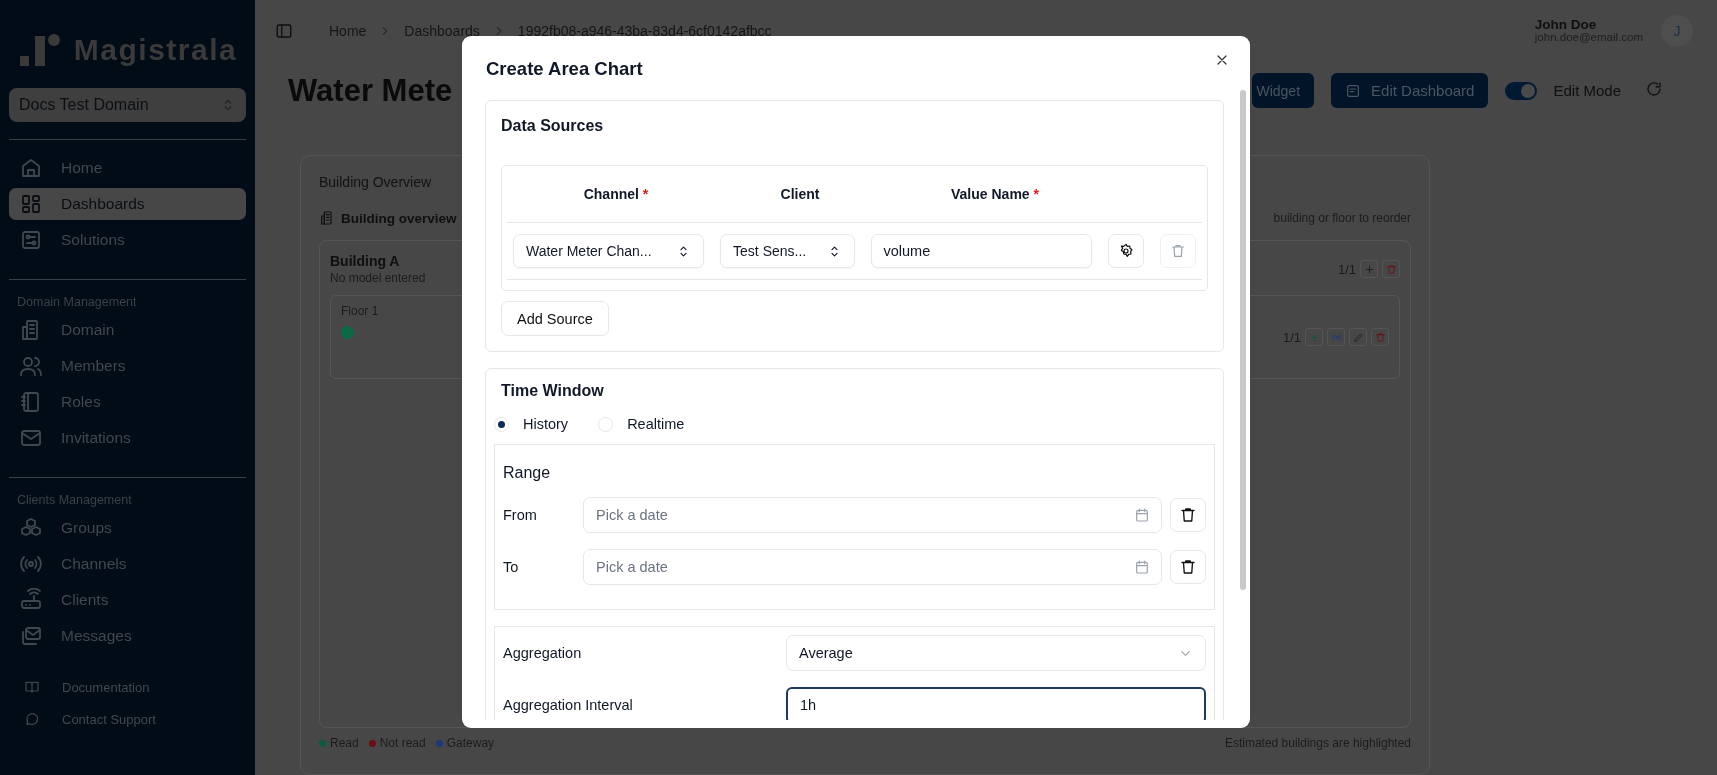 The height and width of the screenshot is (775, 1717). Describe the element at coordinates (155, 50) in the screenshot. I see `logo-text: Magistrala` at that location.